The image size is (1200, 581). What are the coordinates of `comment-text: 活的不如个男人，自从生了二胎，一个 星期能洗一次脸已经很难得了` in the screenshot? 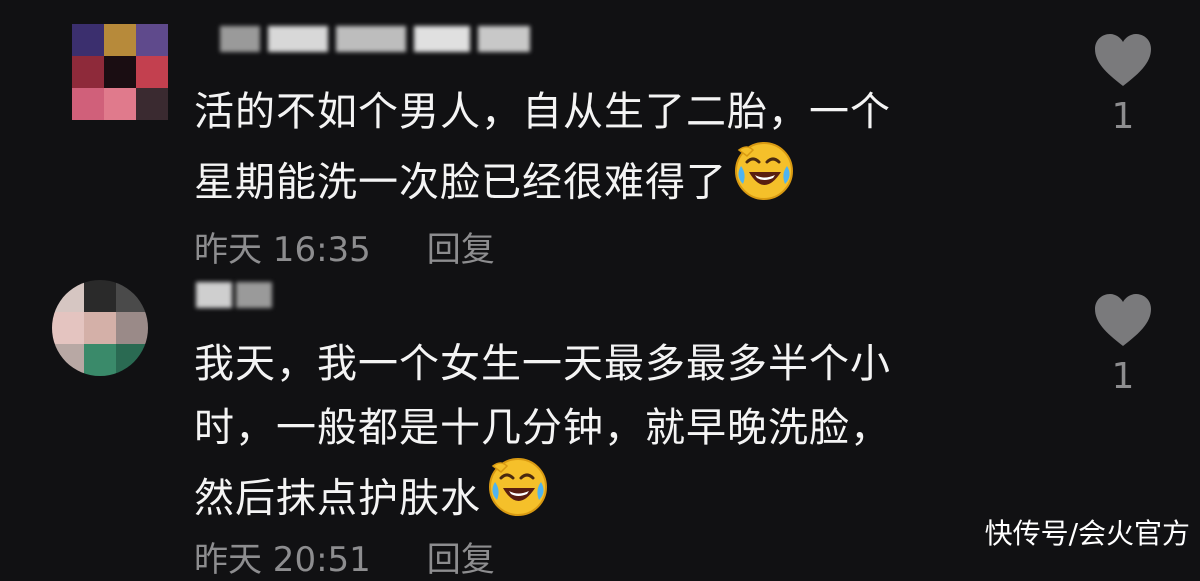 It's located at (542, 152).